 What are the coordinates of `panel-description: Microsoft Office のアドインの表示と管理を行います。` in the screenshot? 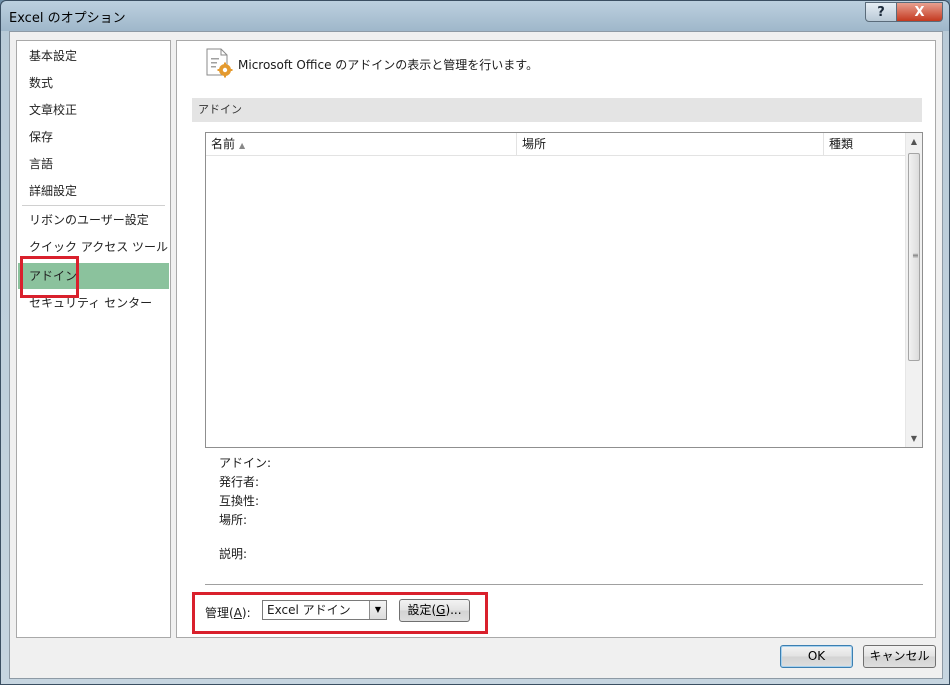 It's located at (388, 65).